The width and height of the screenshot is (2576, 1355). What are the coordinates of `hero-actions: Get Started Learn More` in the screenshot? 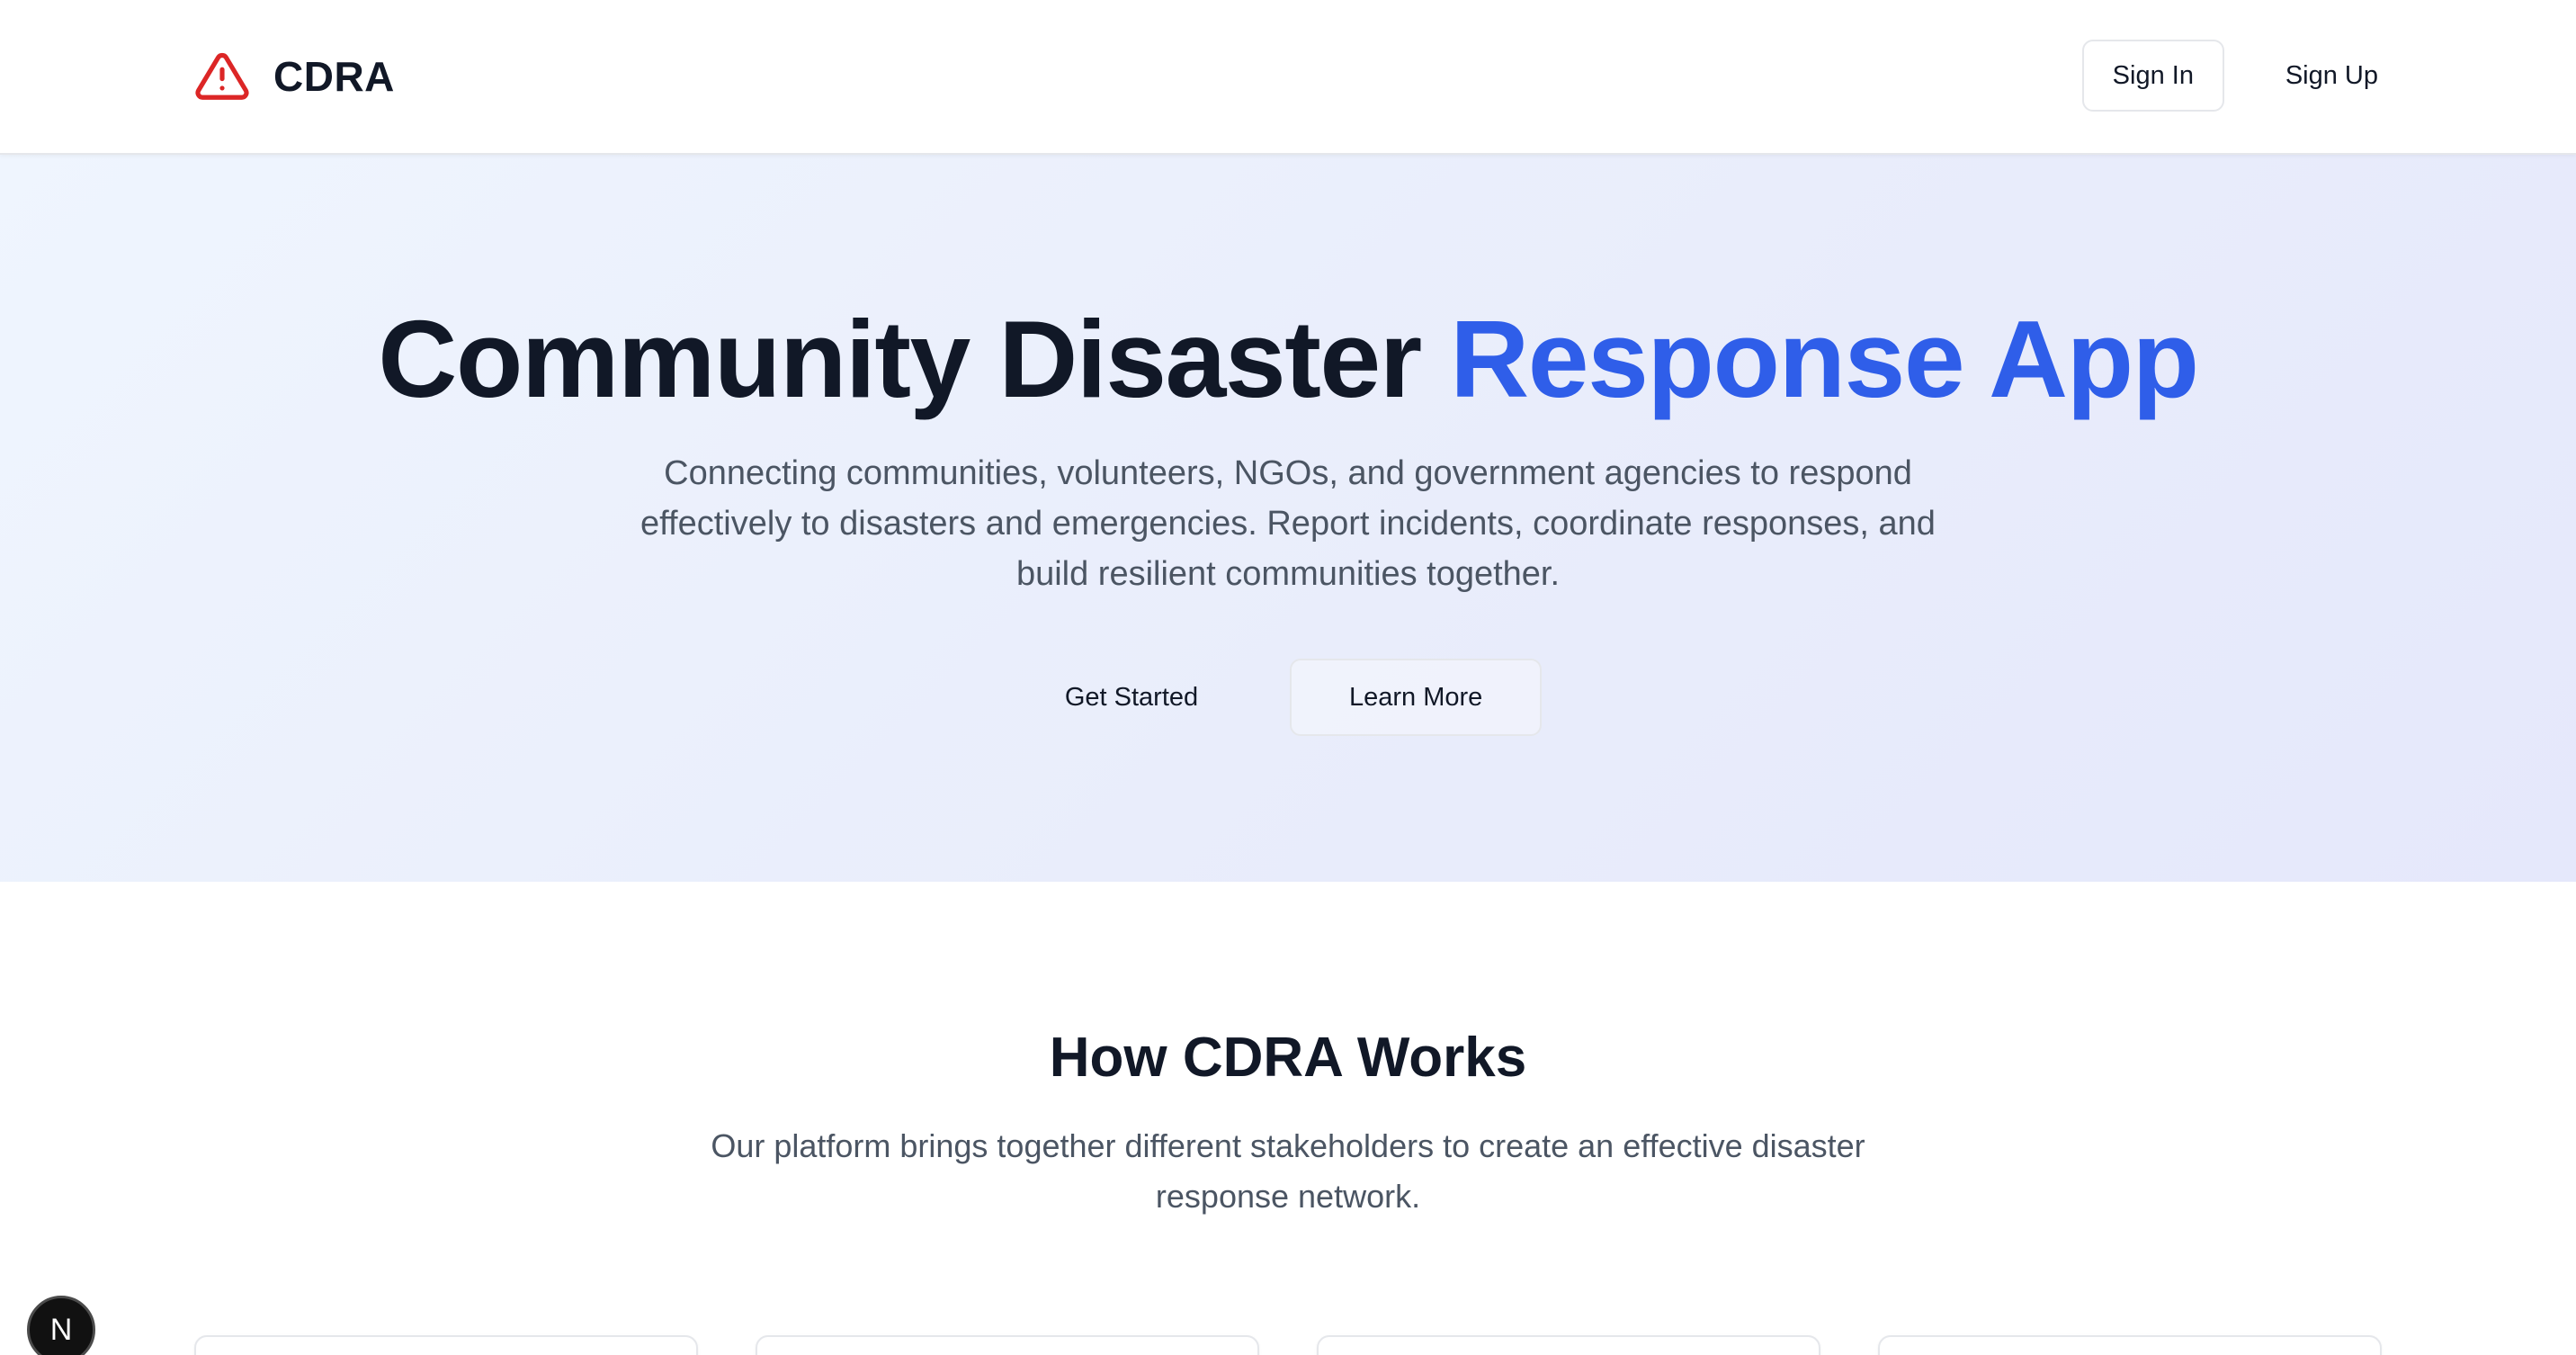 It's located at (1288, 697).